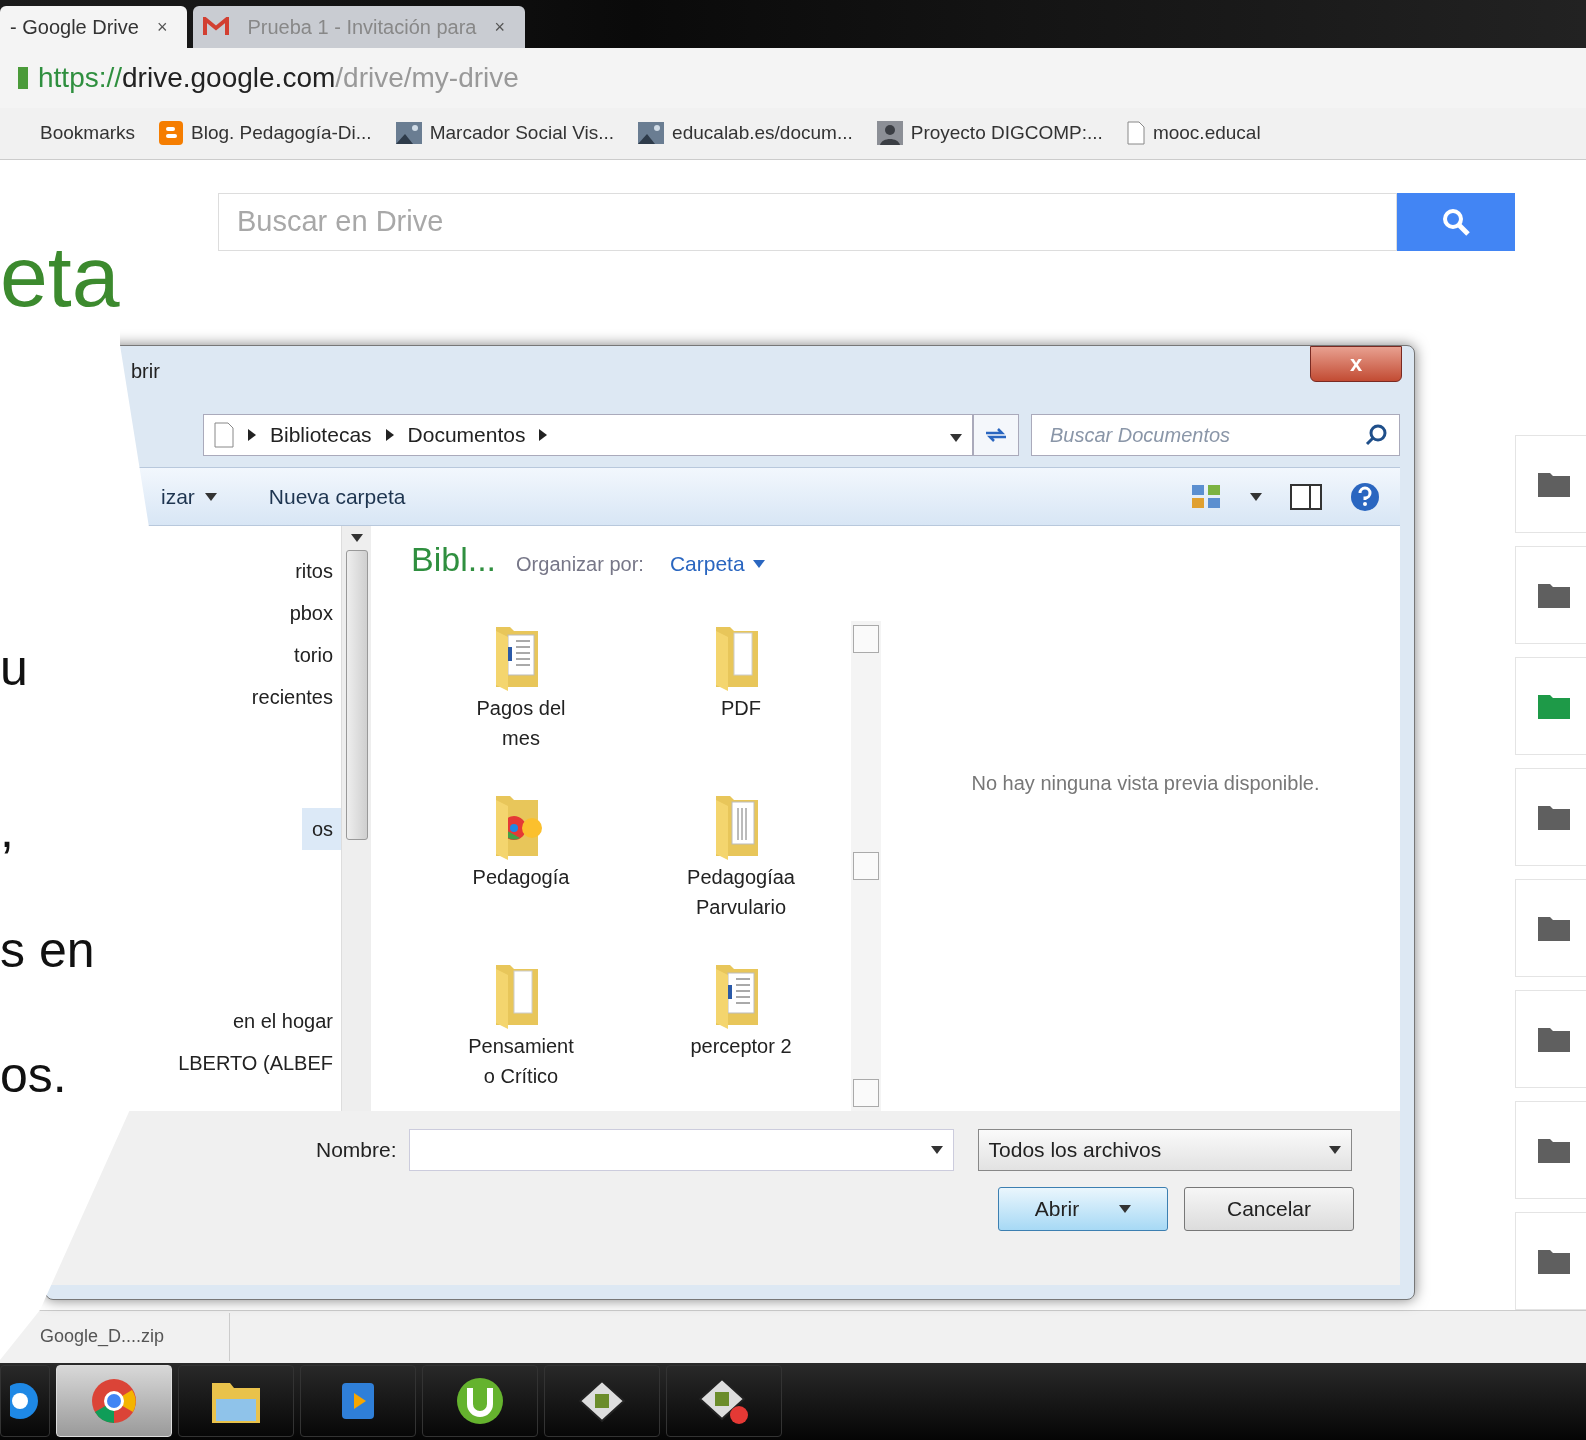 This screenshot has width=1586, height=1440. What do you see at coordinates (1365, 496) in the screenshot?
I see `help-icon` at bounding box center [1365, 496].